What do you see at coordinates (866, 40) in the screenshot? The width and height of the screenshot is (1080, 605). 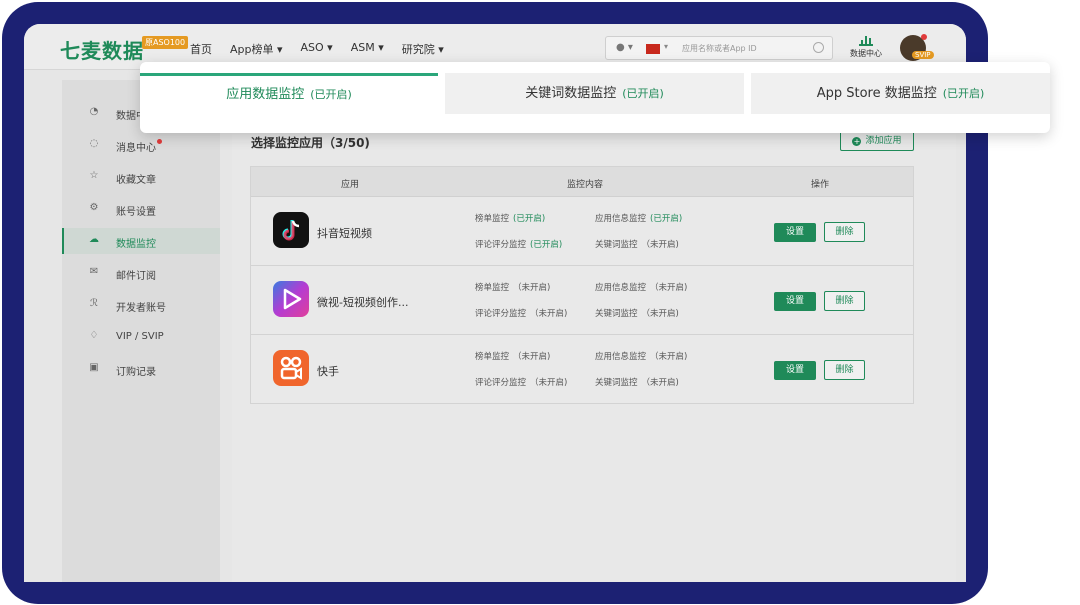 I see `bar-chart-icon` at bounding box center [866, 40].